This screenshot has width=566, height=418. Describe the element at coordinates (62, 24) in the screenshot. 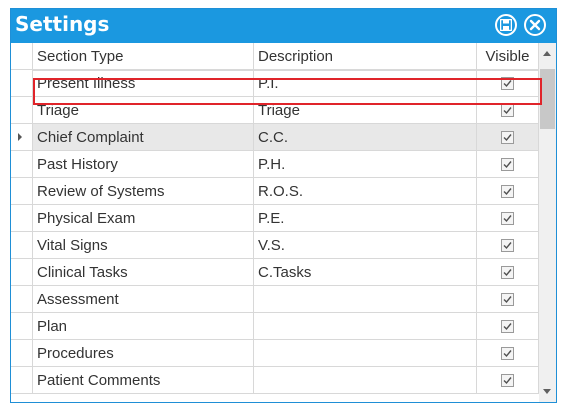

I see `window-title: Settings` at that location.